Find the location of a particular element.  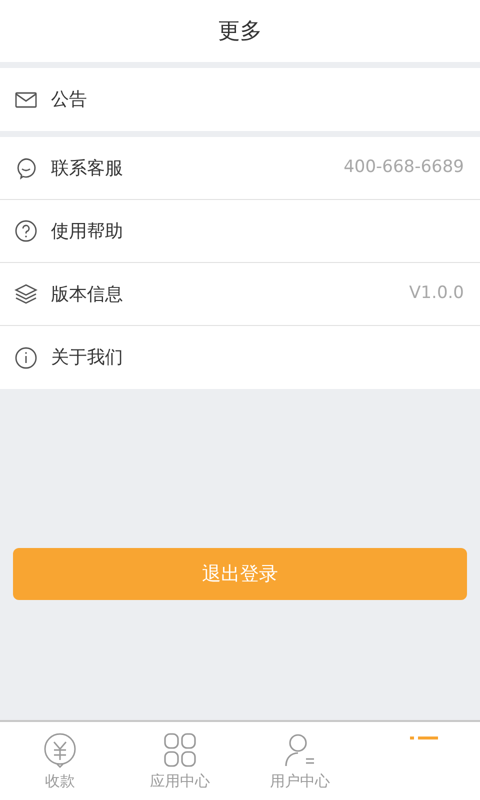

info-icon is located at coordinates (26, 358).